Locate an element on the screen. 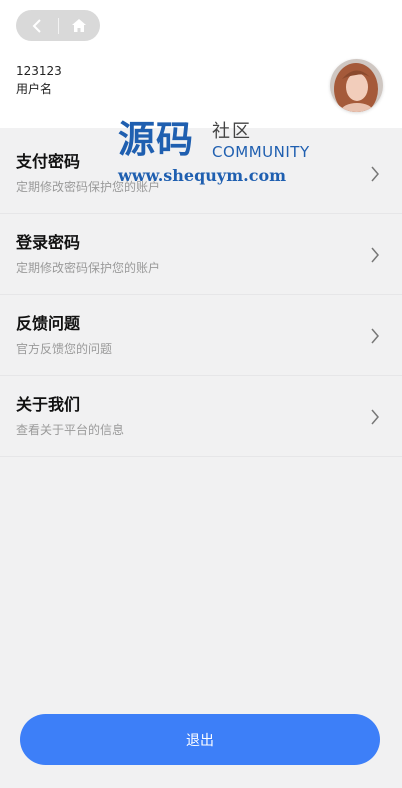 This screenshot has width=402, height=788. menu-item-about-us: 关于我们 查看关于平台的信息 is located at coordinates (201, 416).